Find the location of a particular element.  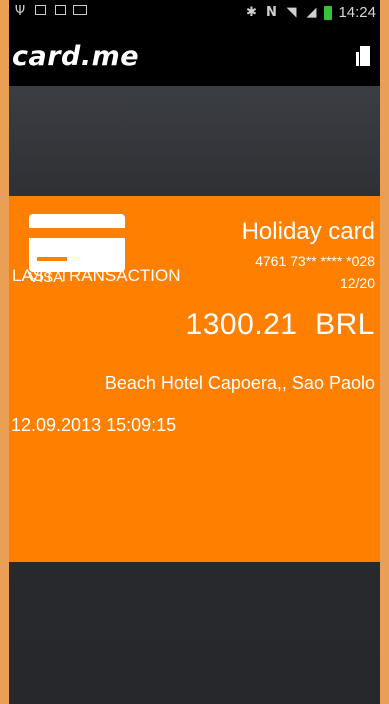

cards-menu-button is located at coordinates (363, 56).